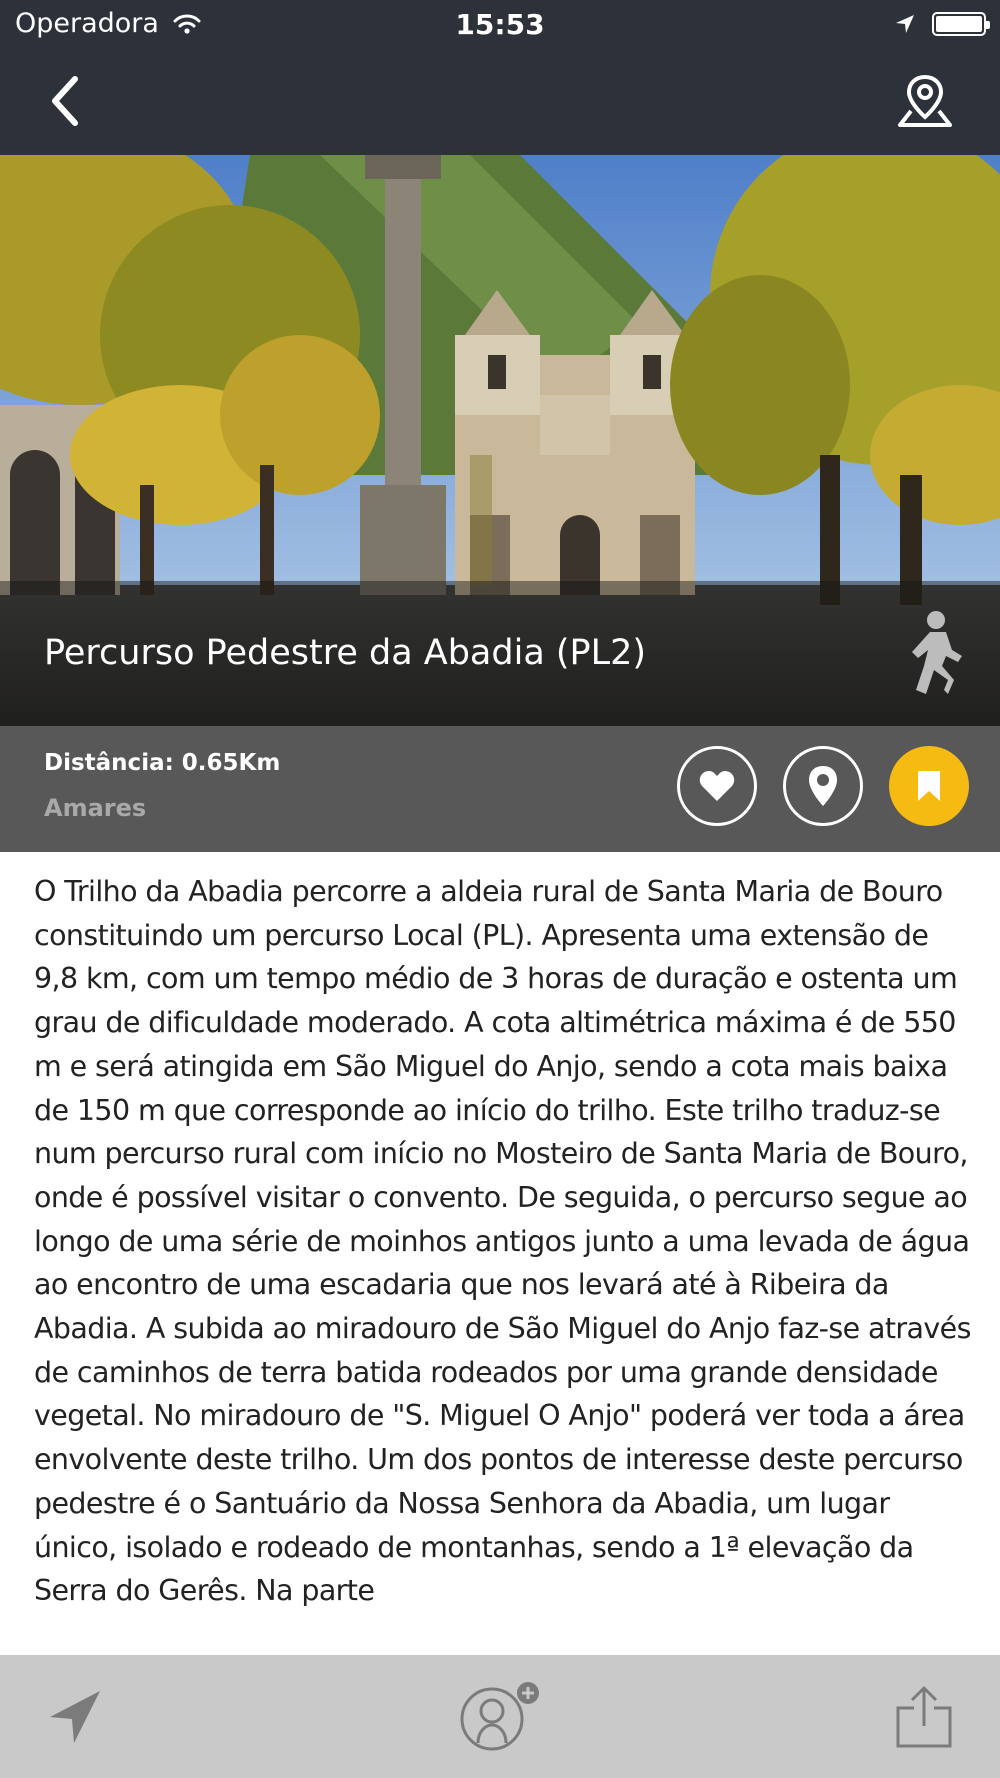 The image size is (1000, 1778). I want to click on map-pin-button, so click(925, 101).